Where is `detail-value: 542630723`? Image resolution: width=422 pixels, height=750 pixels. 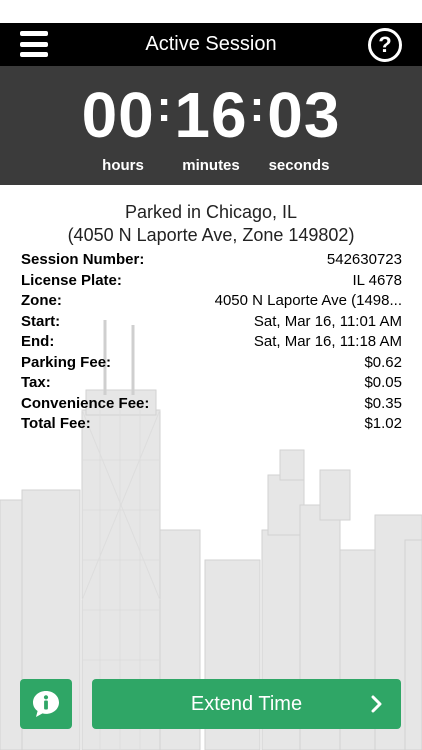 detail-value: 542630723 is located at coordinates (364, 259).